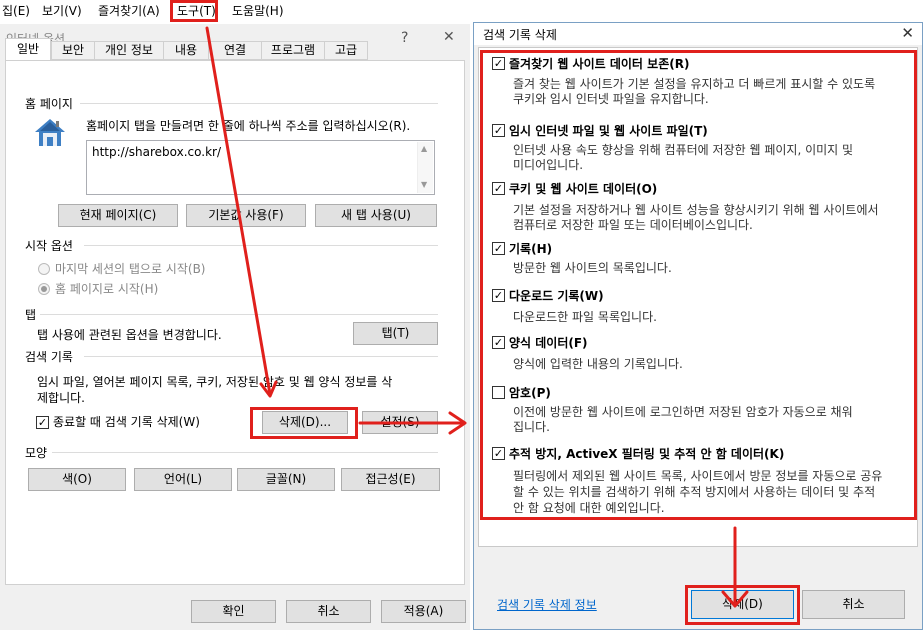  Describe the element at coordinates (238, 211) in the screenshot. I see `arrow-tools-to-delete` at that location.